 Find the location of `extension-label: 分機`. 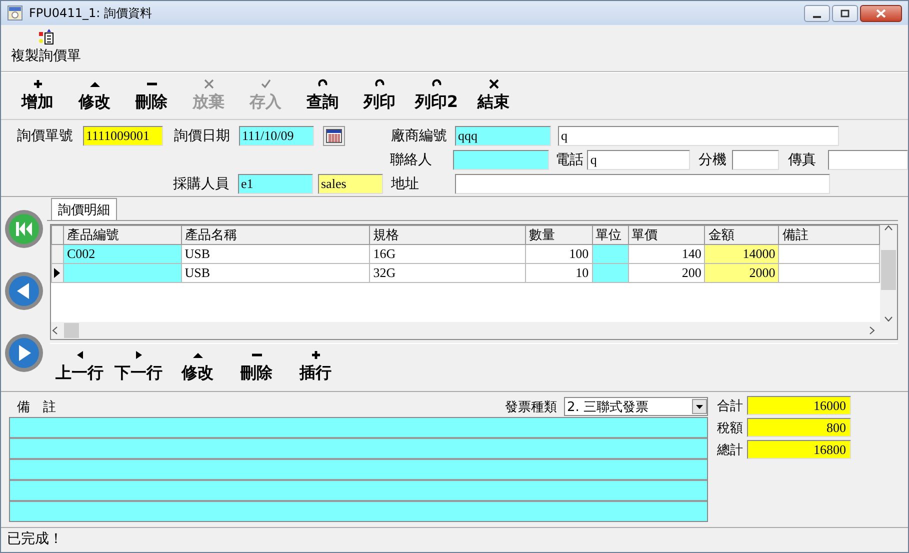

extension-label: 分機 is located at coordinates (713, 160).